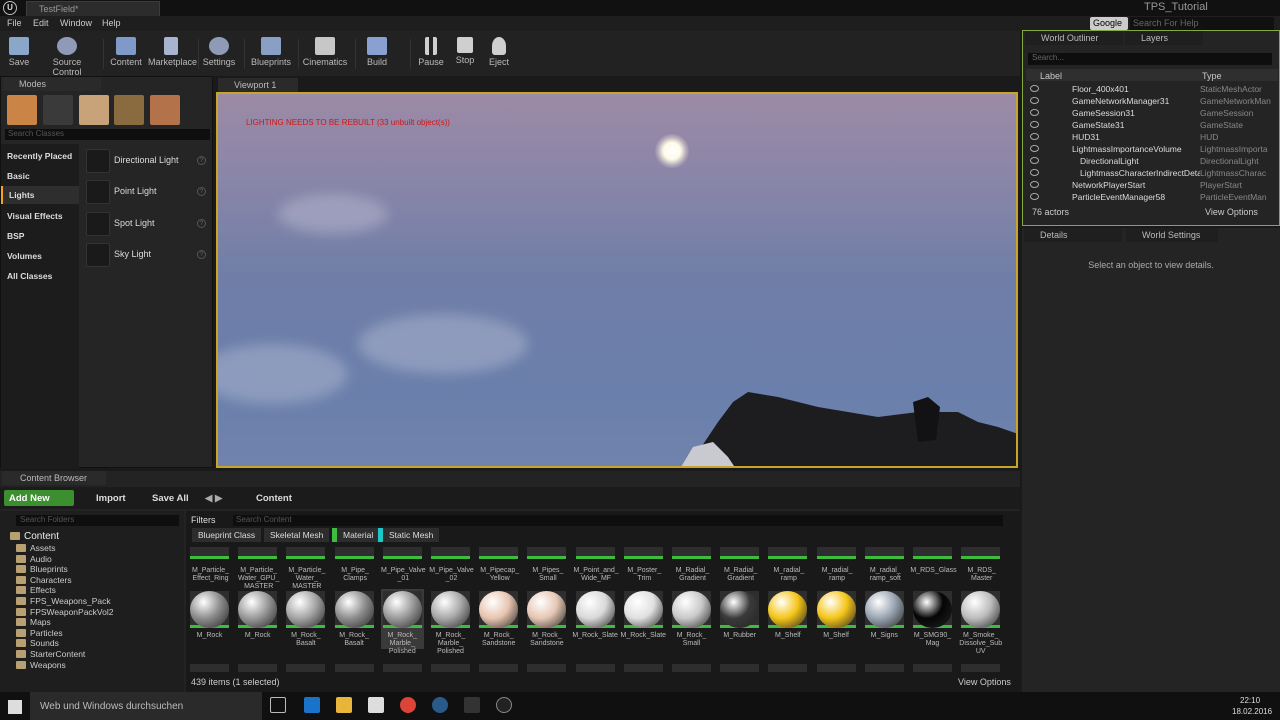 Image resolution: width=1280 pixels, height=720 pixels. Describe the element at coordinates (618, 520) in the screenshot. I see `asset-search-input: Search Content` at that location.